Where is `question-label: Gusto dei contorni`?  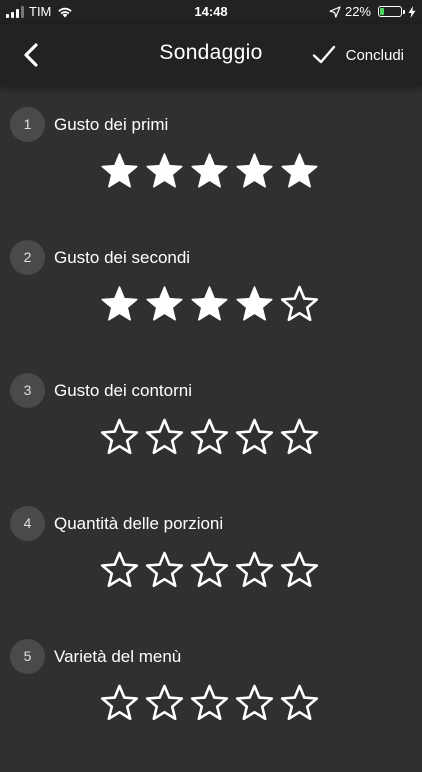 question-label: Gusto dei contorni is located at coordinates (123, 390).